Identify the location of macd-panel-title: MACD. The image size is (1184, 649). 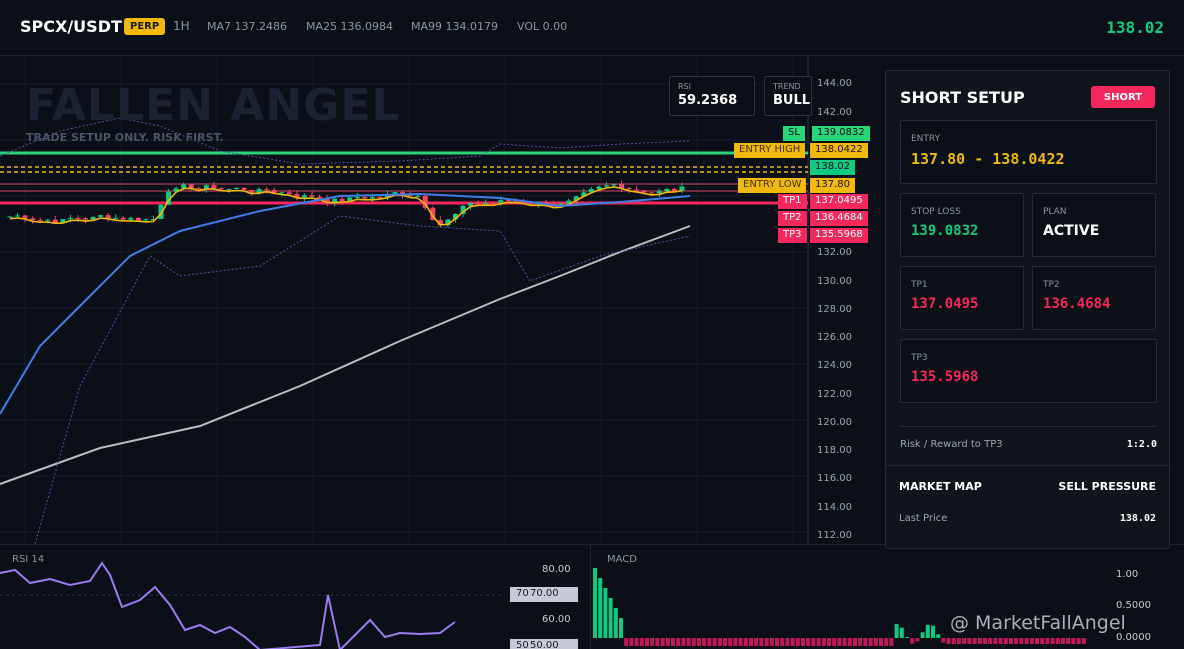
(622, 559).